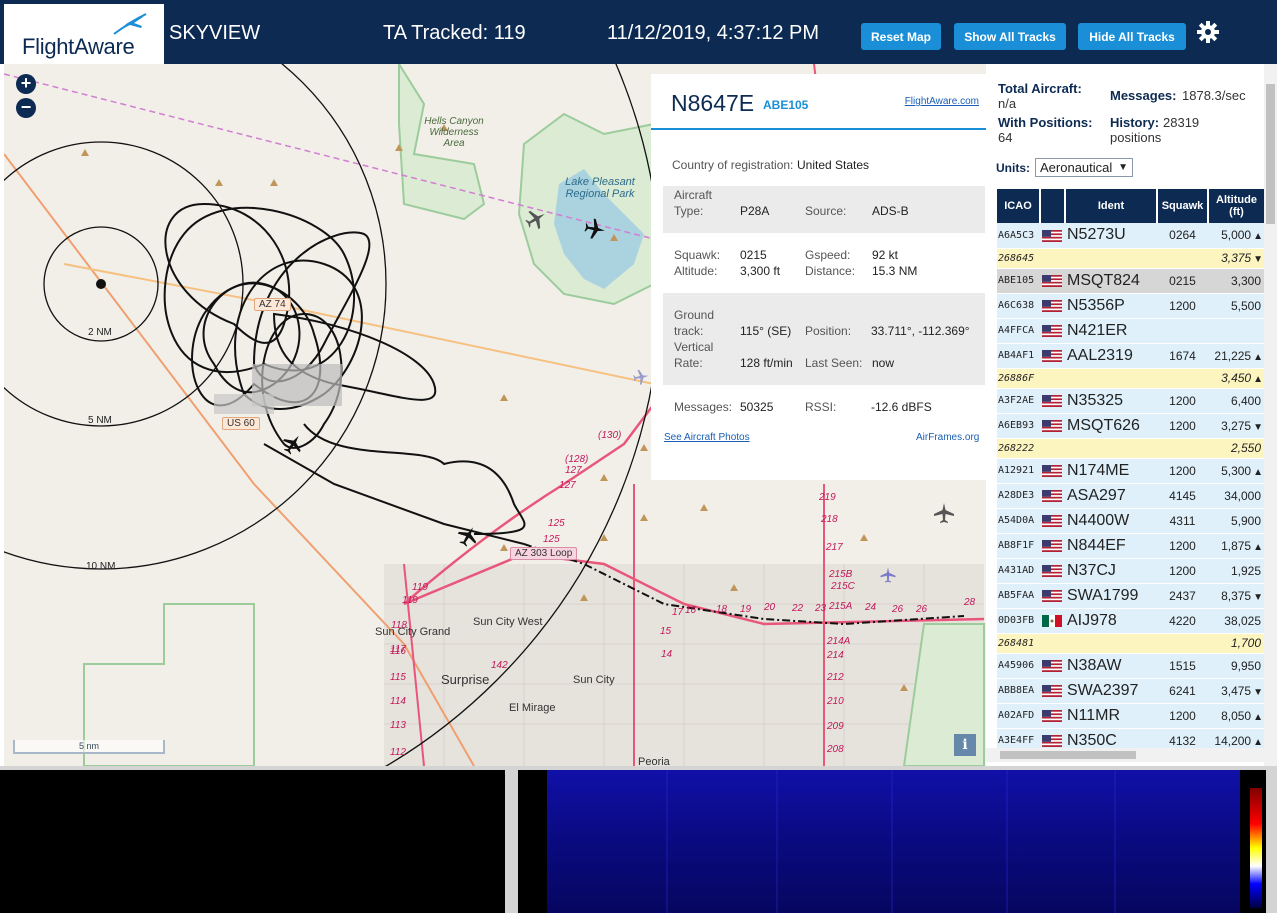 The height and width of the screenshot is (913, 1277). I want to click on table-row: A45906 N38AW 1515 9,950, so click(1131, 666).